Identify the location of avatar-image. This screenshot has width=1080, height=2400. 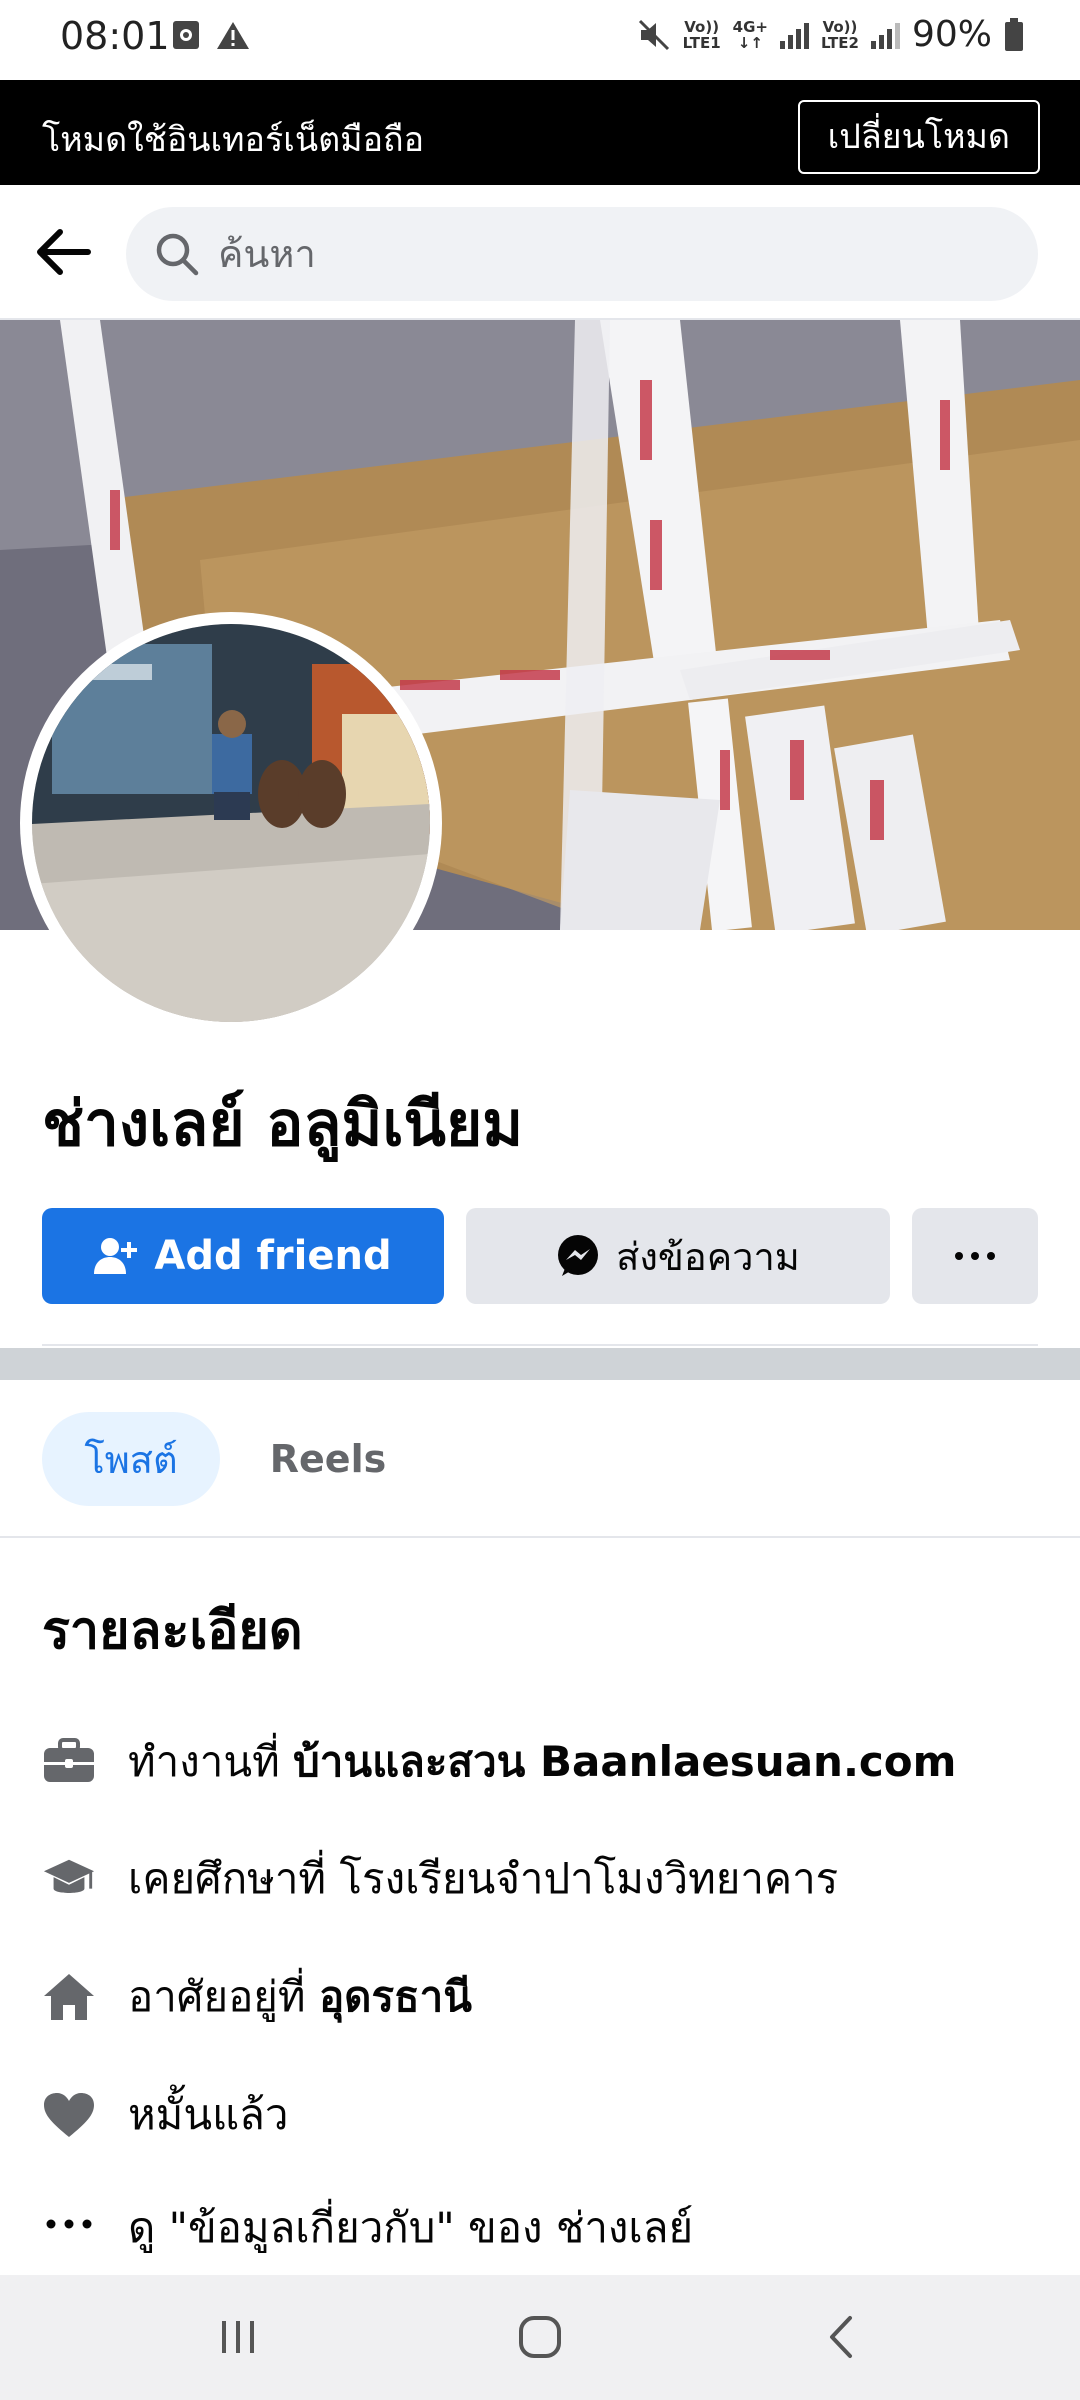
(231, 823).